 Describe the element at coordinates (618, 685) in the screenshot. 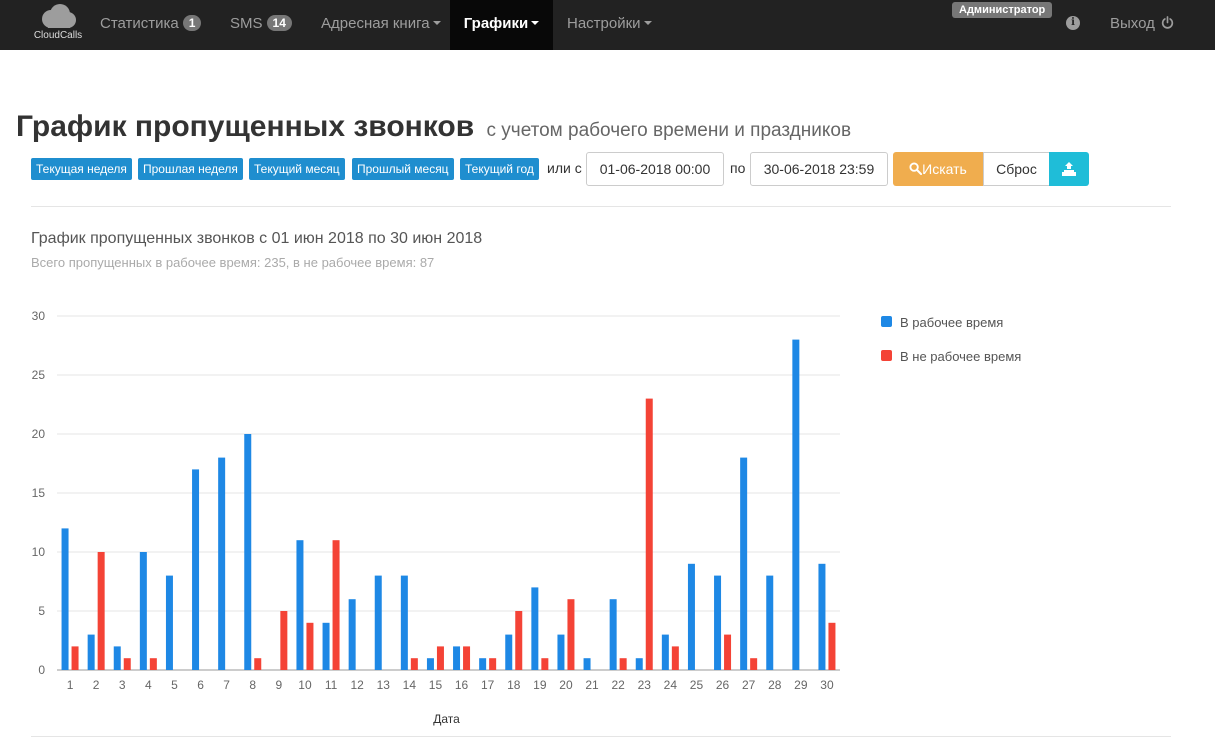

I see `x-tick-label: 22` at that location.